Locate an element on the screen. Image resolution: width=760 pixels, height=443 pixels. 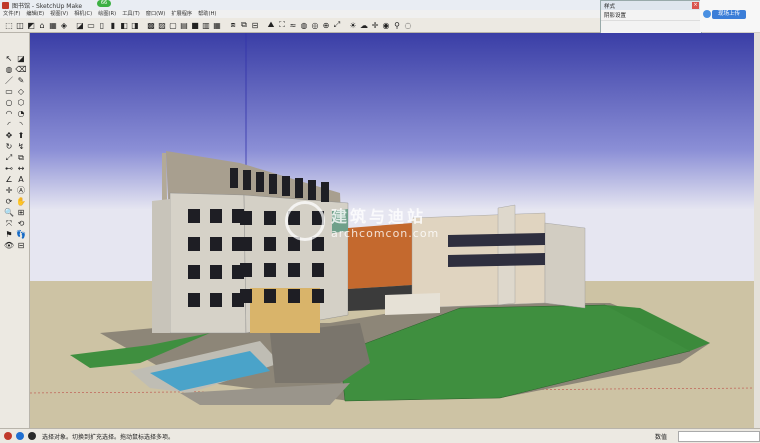
move-tool-icon: ✥ is located at coordinates (9, 135).